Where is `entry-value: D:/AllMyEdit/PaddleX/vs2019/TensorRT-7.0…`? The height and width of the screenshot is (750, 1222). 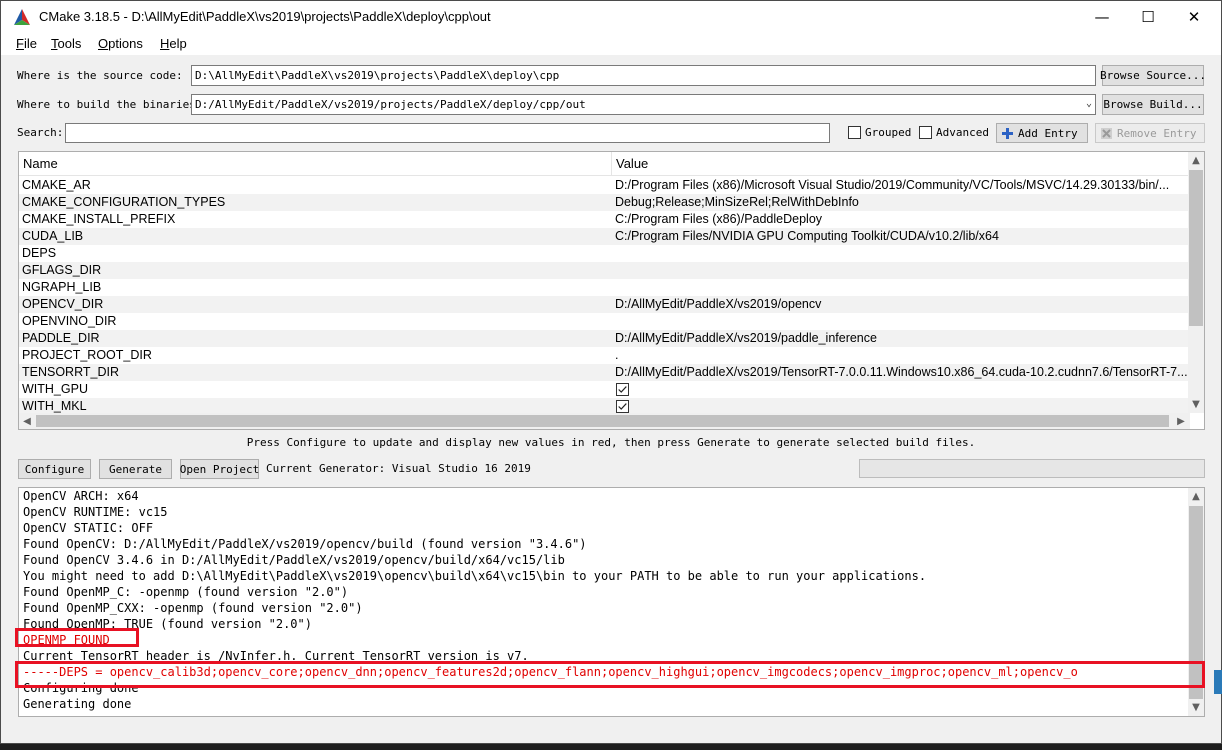 entry-value: D:/AllMyEdit/PaddleX/vs2019/TensorRT-7.0… is located at coordinates (902, 372).